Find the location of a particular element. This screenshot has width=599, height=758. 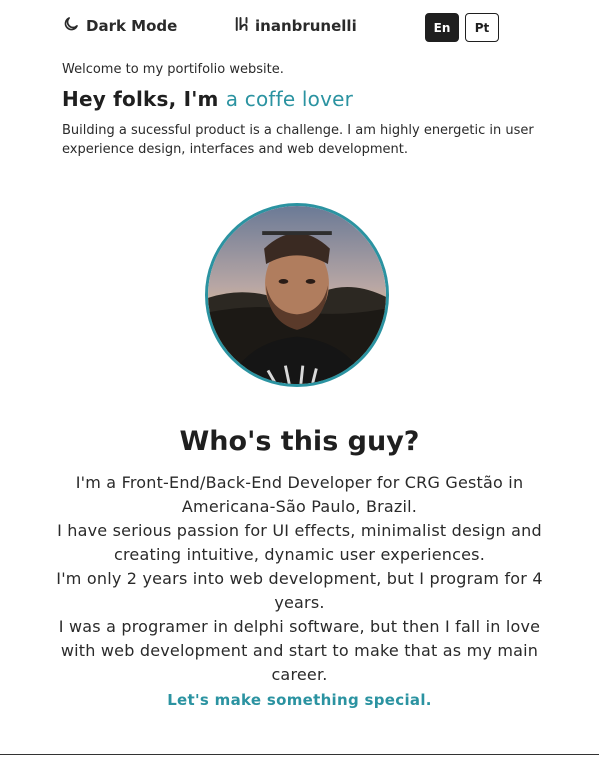

top-header: Dark Mode inanbrunelli En Pt is located at coordinates (299, 27).